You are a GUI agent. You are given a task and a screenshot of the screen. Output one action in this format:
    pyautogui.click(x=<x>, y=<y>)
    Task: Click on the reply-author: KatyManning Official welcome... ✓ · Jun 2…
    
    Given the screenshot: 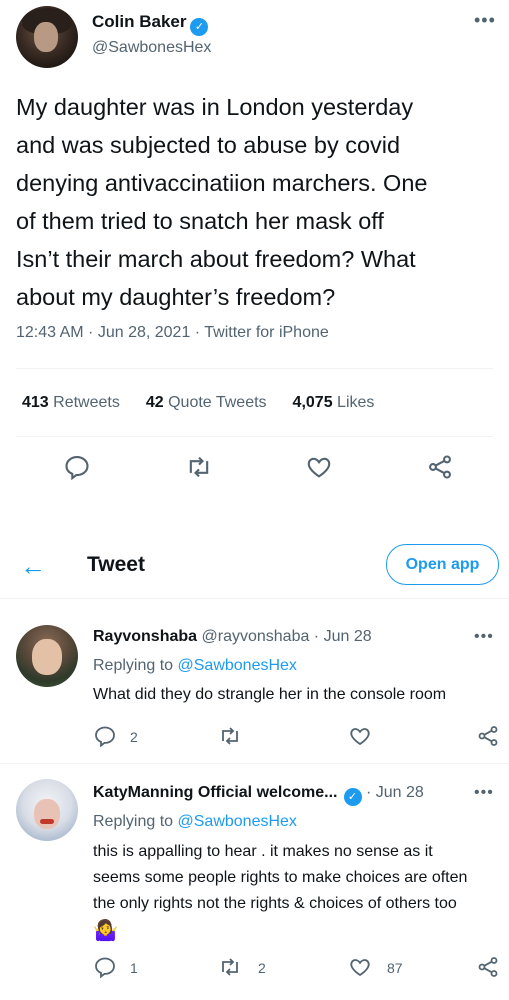 What is the action you would take?
    pyautogui.click(x=258, y=795)
    